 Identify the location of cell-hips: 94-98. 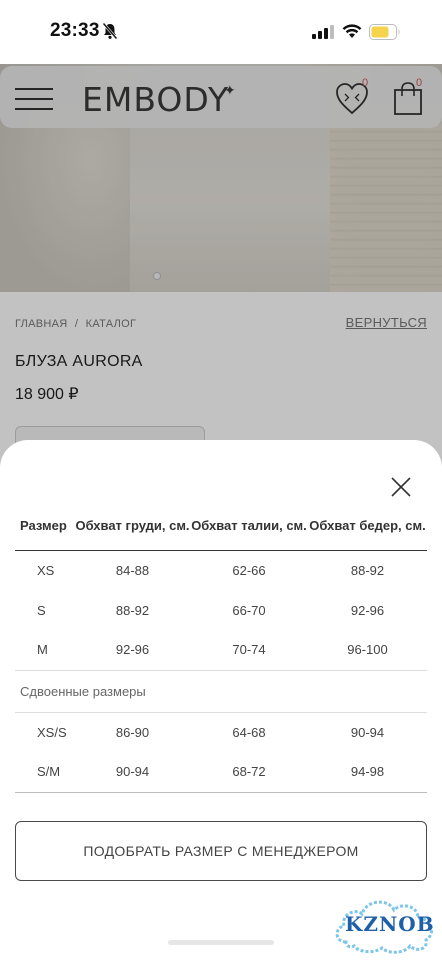
(367, 772).